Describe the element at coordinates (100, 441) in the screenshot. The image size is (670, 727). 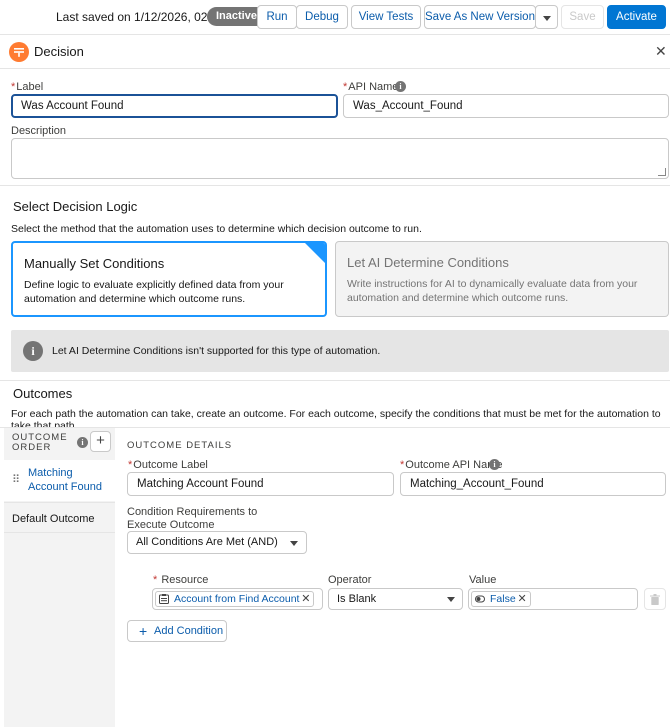
I see `add-outcome-button: +` at that location.